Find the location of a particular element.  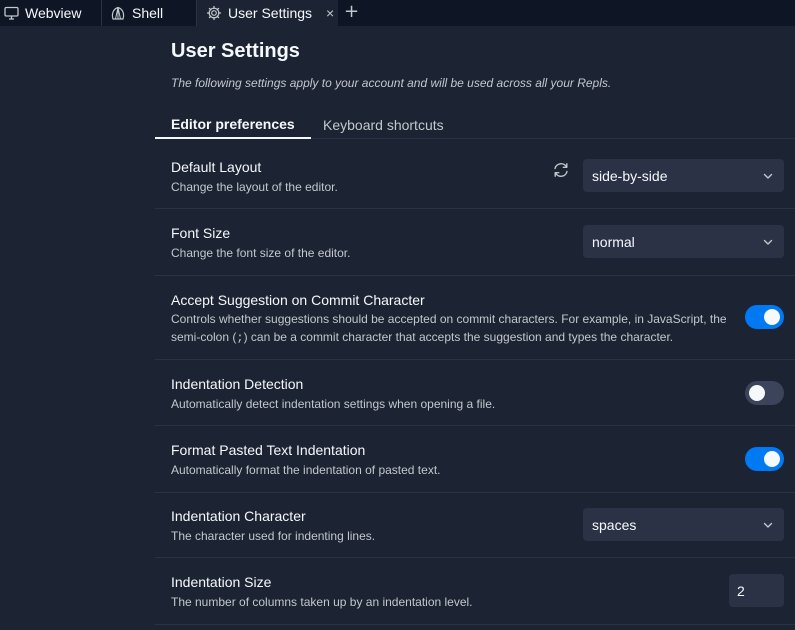

tab-label: Shell is located at coordinates (148, 13).